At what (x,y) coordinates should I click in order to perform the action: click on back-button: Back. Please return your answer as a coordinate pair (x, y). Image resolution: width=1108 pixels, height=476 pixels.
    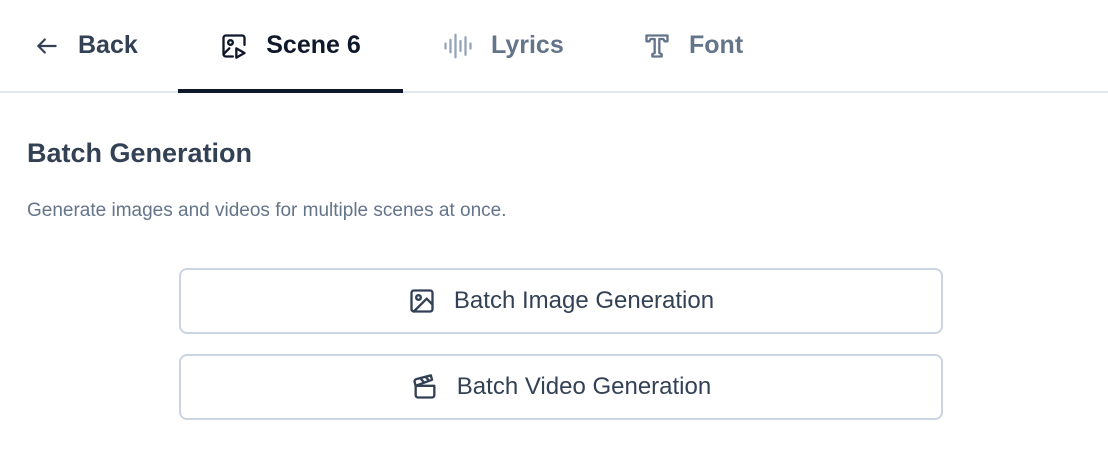
    Looking at the image, I should click on (86, 45).